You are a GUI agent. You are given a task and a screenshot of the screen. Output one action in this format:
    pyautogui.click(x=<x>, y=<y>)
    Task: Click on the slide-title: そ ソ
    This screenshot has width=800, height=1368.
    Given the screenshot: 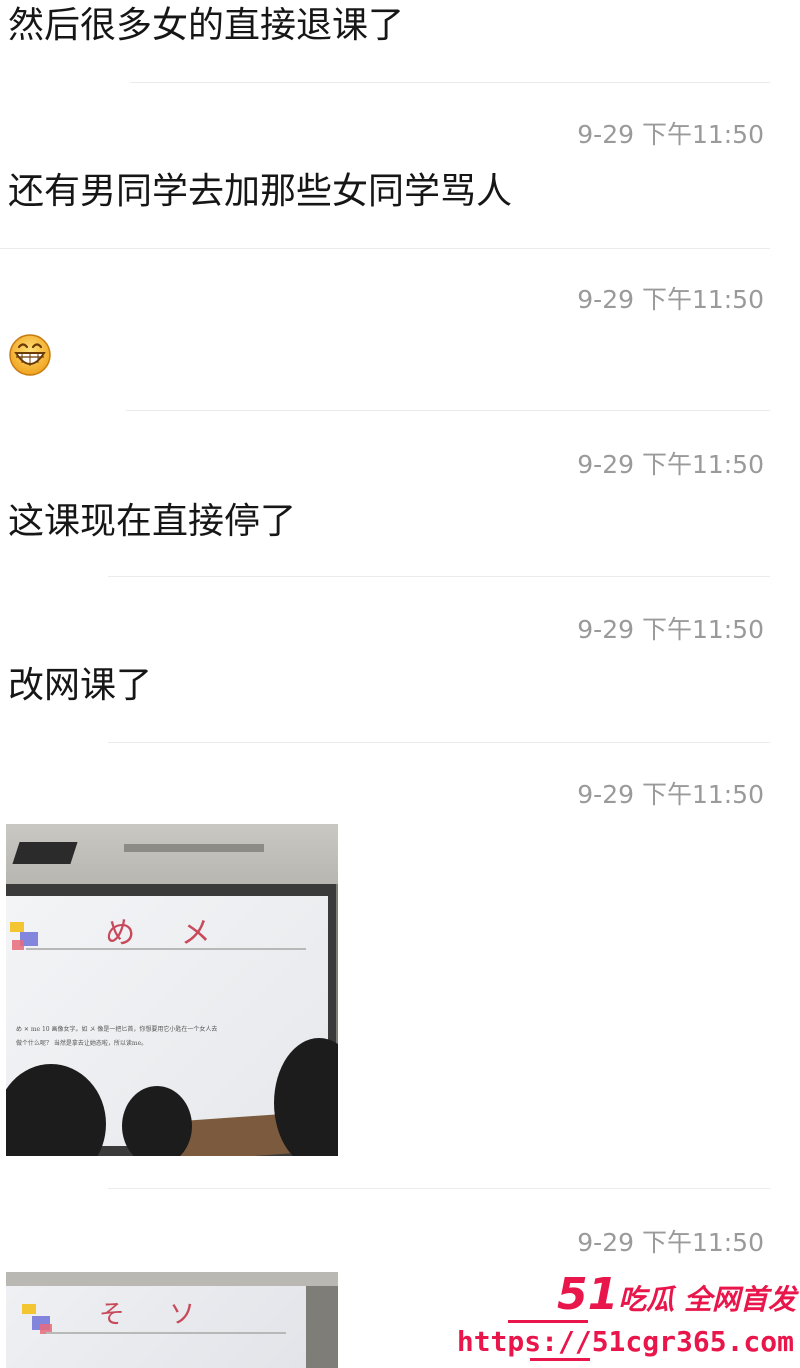 What is the action you would take?
    pyautogui.click(x=156, y=1315)
    